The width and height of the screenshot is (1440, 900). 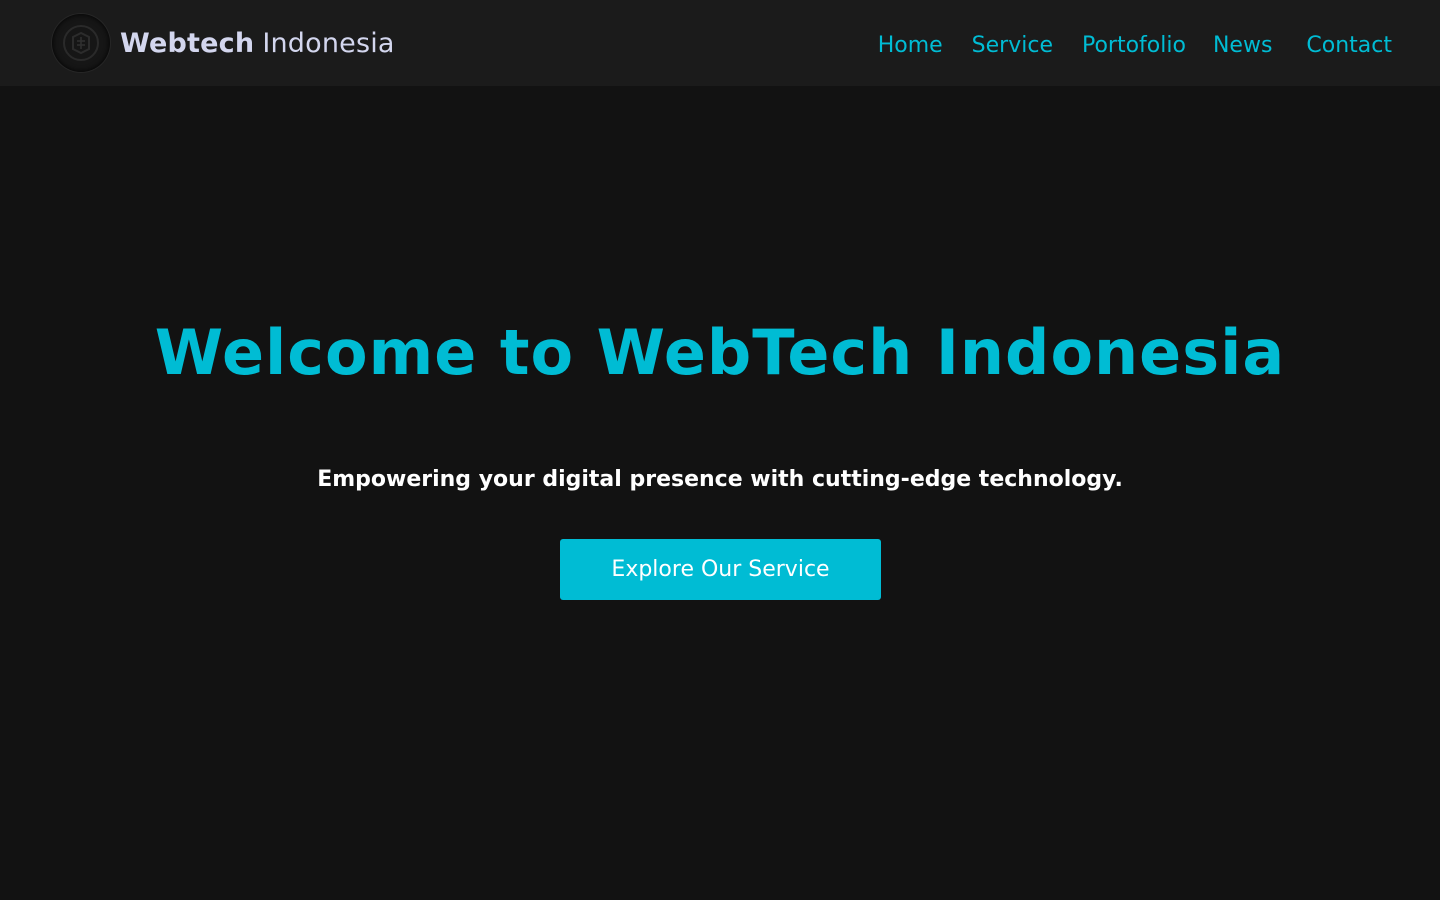 I want to click on hero-title: Welcome to WebTech Indonesia, so click(x=720, y=352).